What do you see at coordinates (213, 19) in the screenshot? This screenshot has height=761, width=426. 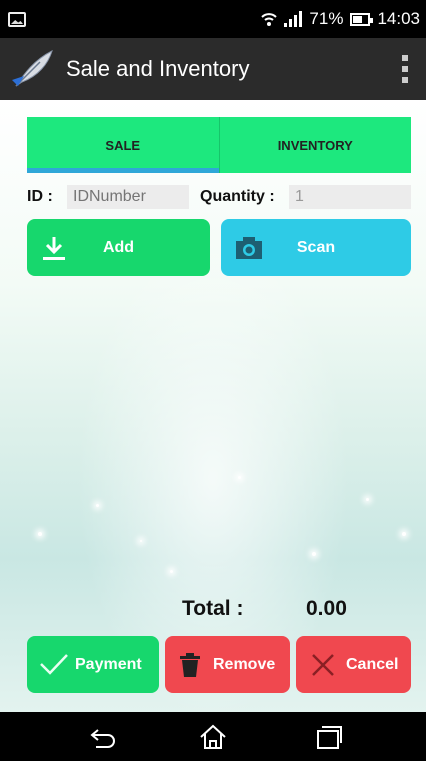 I see `status-bar: 71% 14:03` at bounding box center [213, 19].